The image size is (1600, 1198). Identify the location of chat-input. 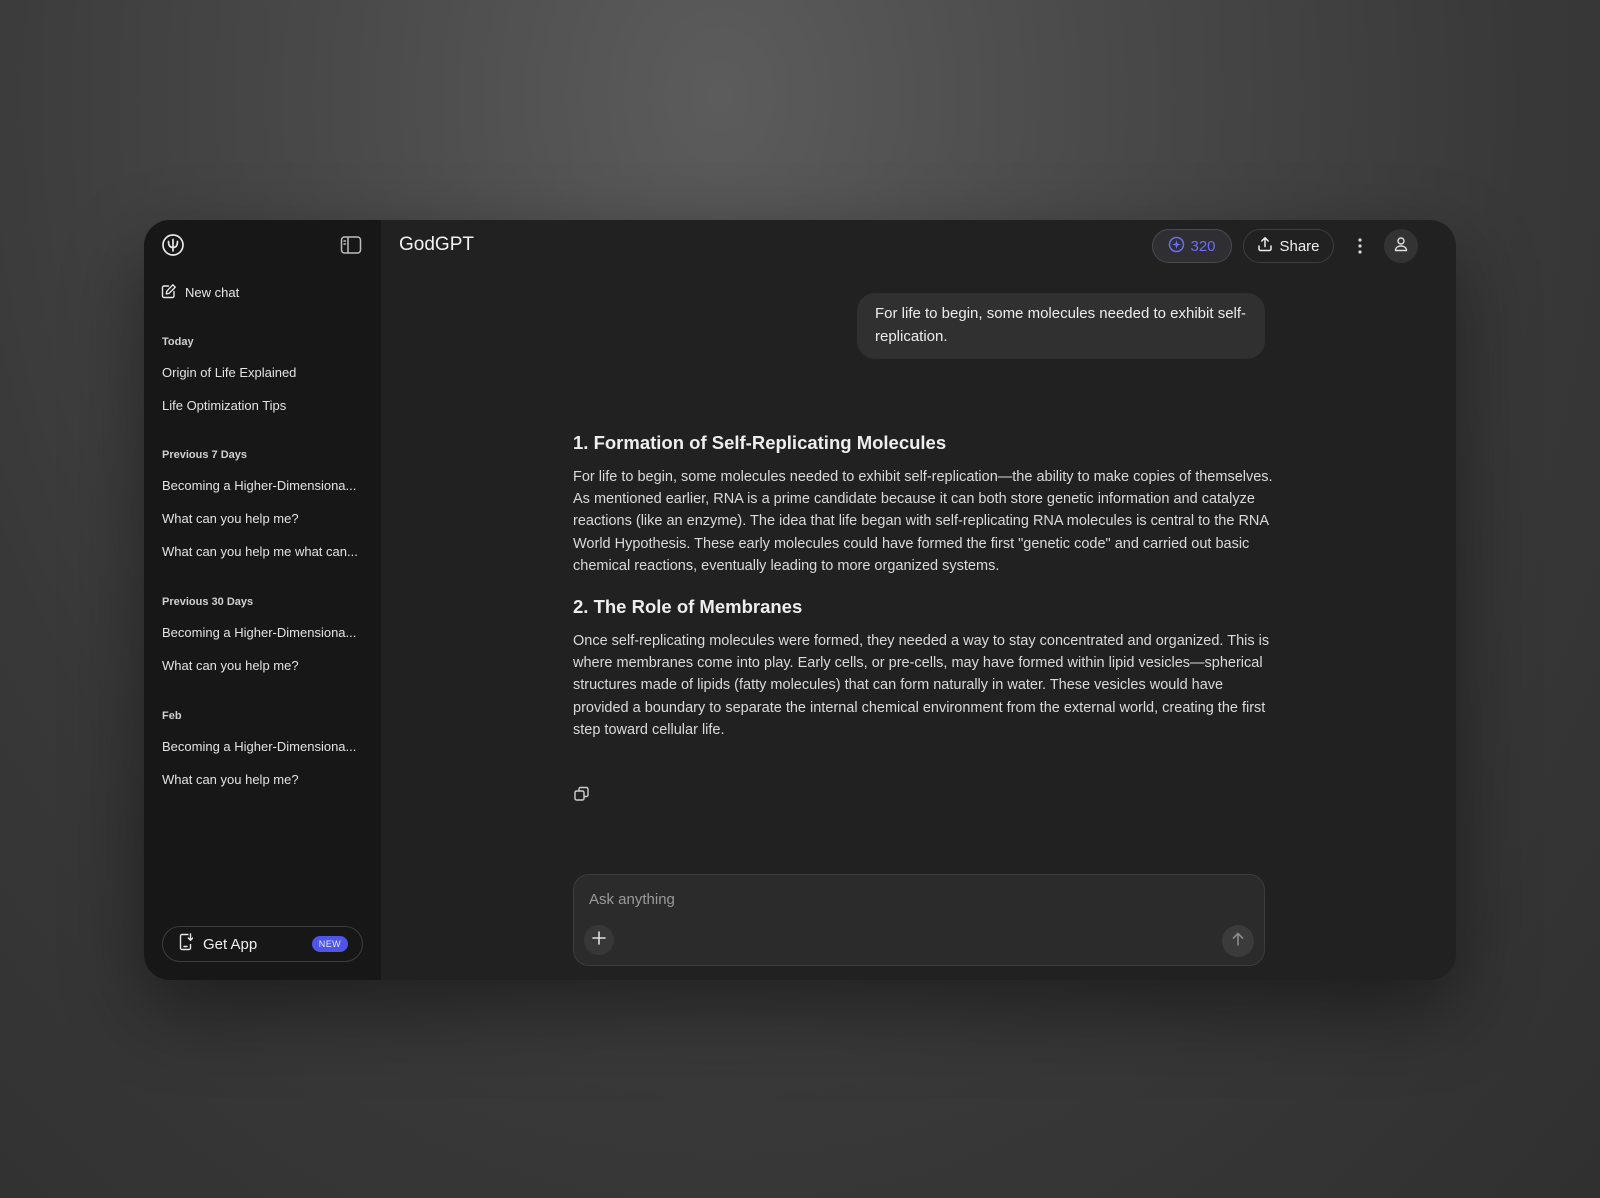
(909, 899).